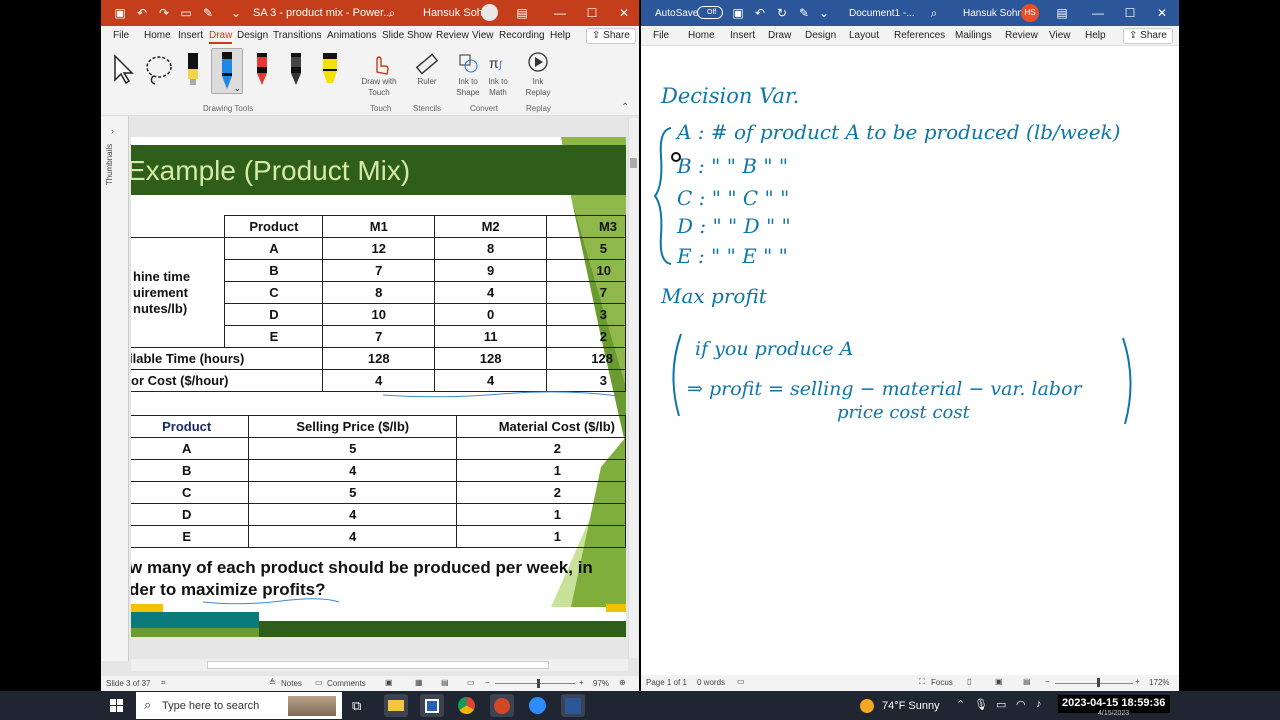 The image size is (1280, 720). Describe the element at coordinates (820, 35) in the screenshot. I see `word-menu-design: Design` at that location.